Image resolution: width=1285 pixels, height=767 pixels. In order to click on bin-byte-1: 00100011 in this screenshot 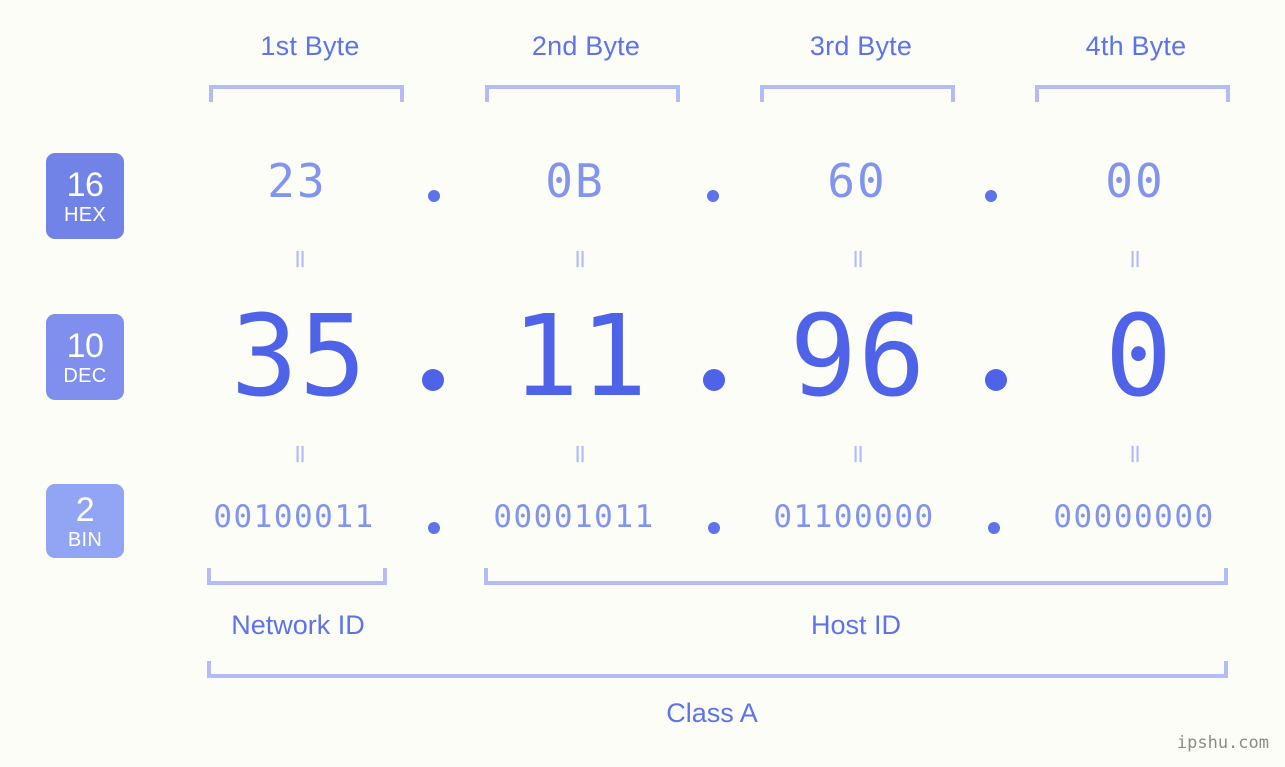, I will do `click(294, 517)`.